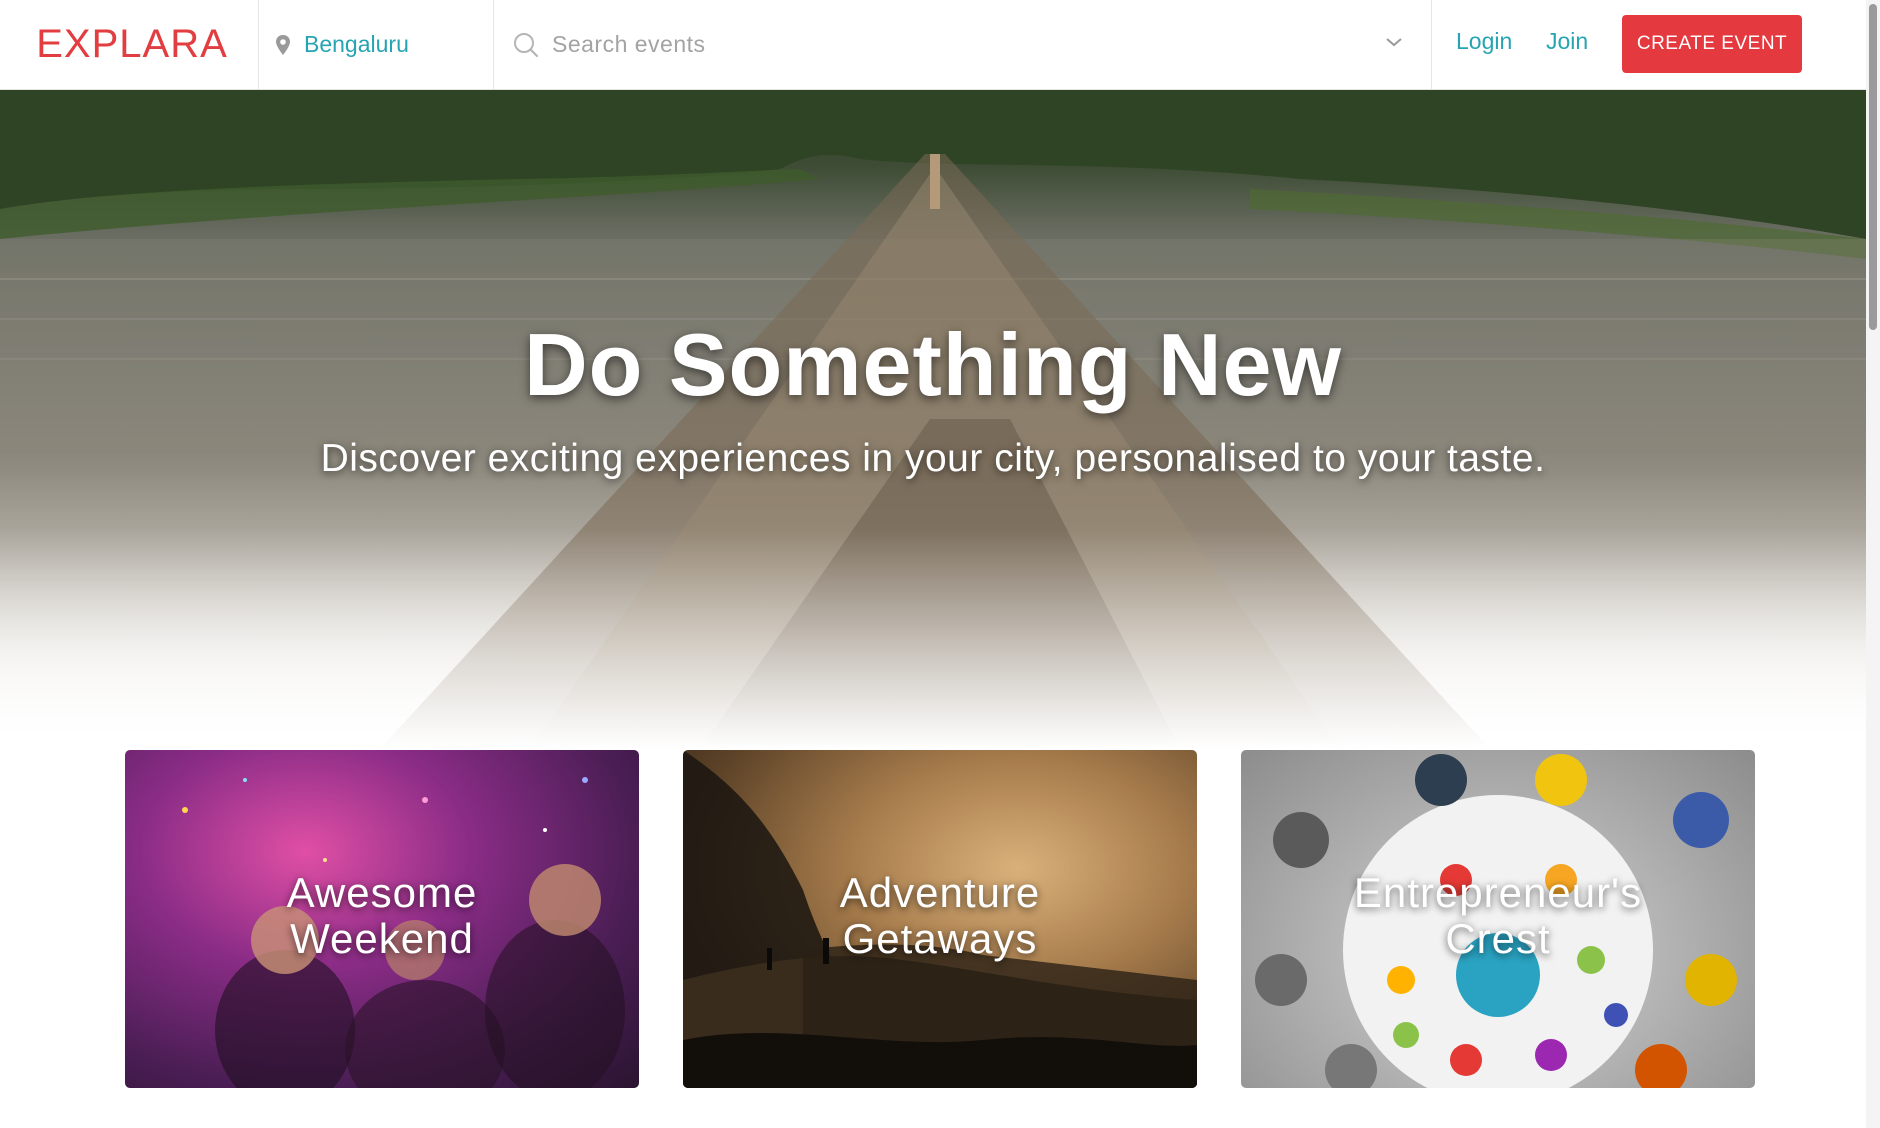 The height and width of the screenshot is (1128, 1880). Describe the element at coordinates (1394, 42) in the screenshot. I see `chevron-down-icon` at that location.